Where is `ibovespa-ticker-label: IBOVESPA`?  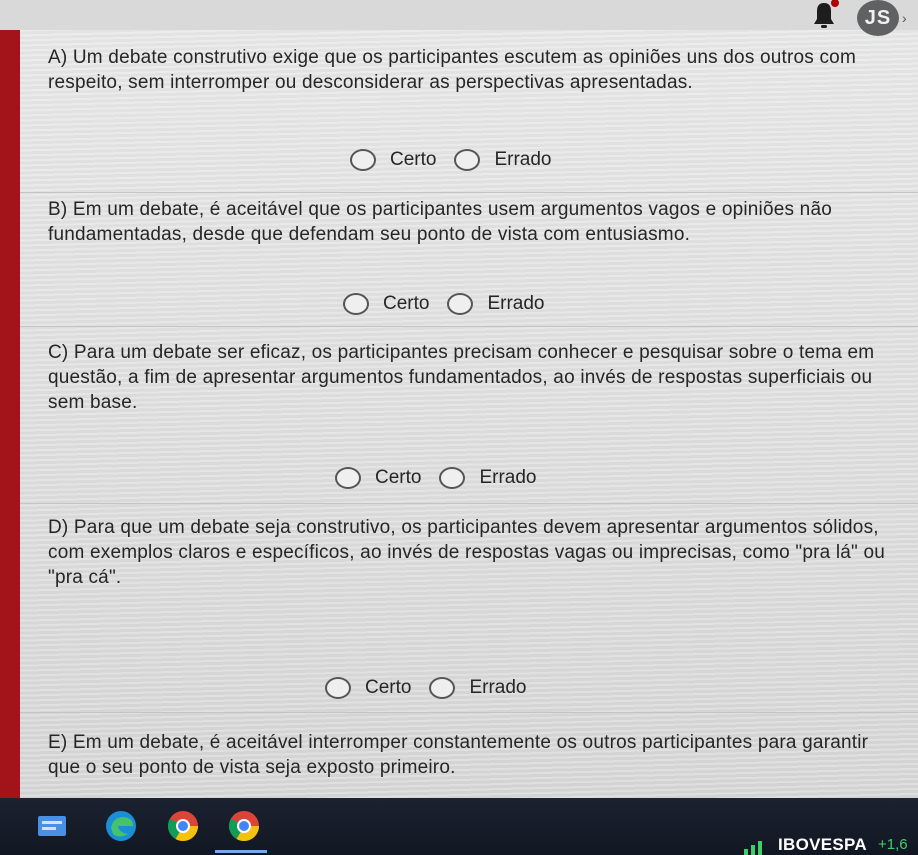
ibovespa-ticker-label: IBOVESPA is located at coordinates (822, 845).